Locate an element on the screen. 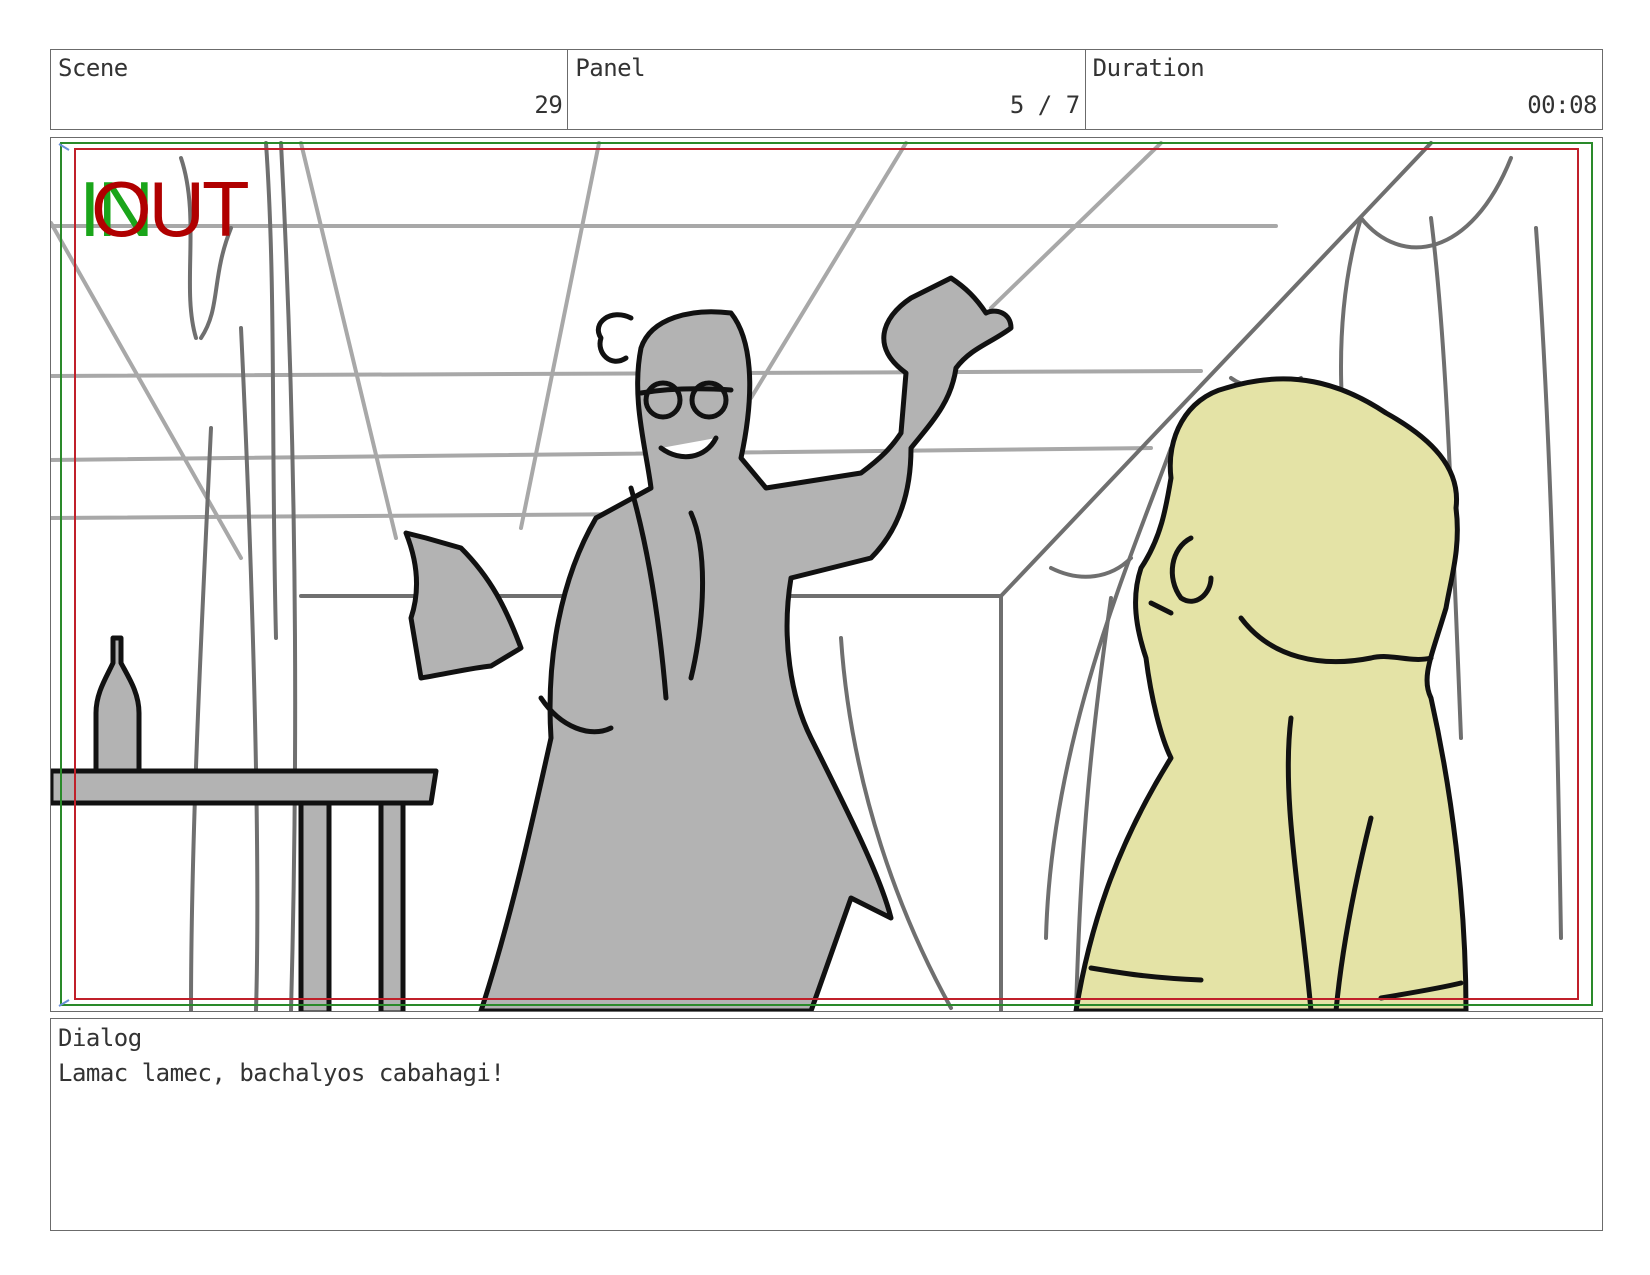 The image size is (1650, 1275). panel-label: Panel is located at coordinates (610, 68).